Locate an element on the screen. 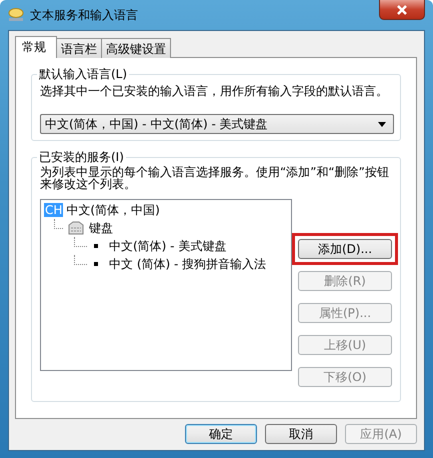 The width and height of the screenshot is (433, 458). dialog-button: 确定 is located at coordinates (221, 434).